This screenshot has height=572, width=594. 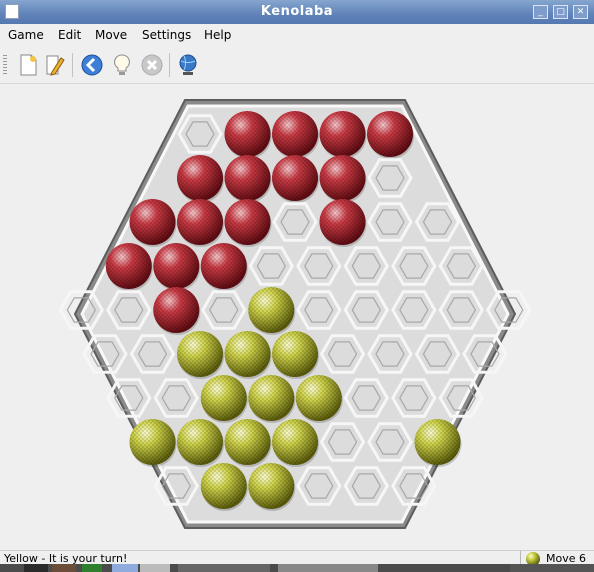 I want to click on menu-move: Move, so click(x=111, y=35).